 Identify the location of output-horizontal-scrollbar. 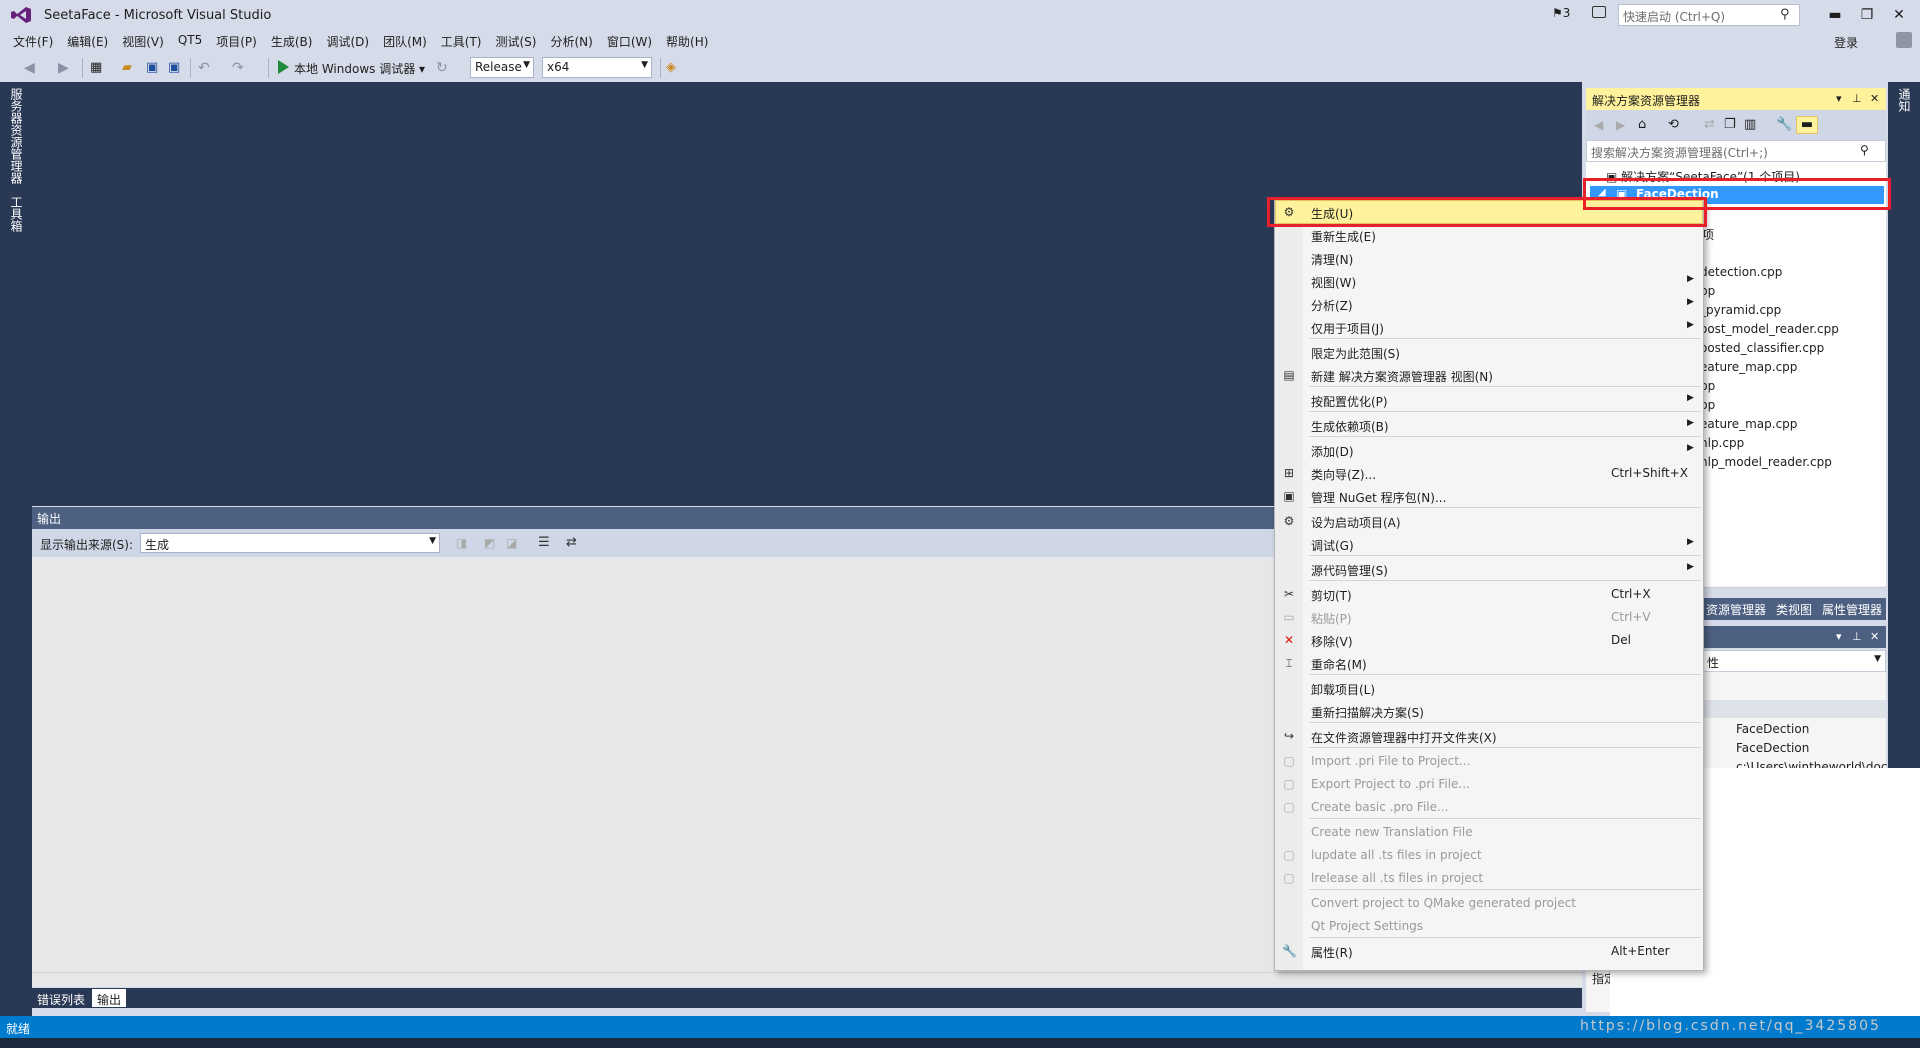
(807, 979).